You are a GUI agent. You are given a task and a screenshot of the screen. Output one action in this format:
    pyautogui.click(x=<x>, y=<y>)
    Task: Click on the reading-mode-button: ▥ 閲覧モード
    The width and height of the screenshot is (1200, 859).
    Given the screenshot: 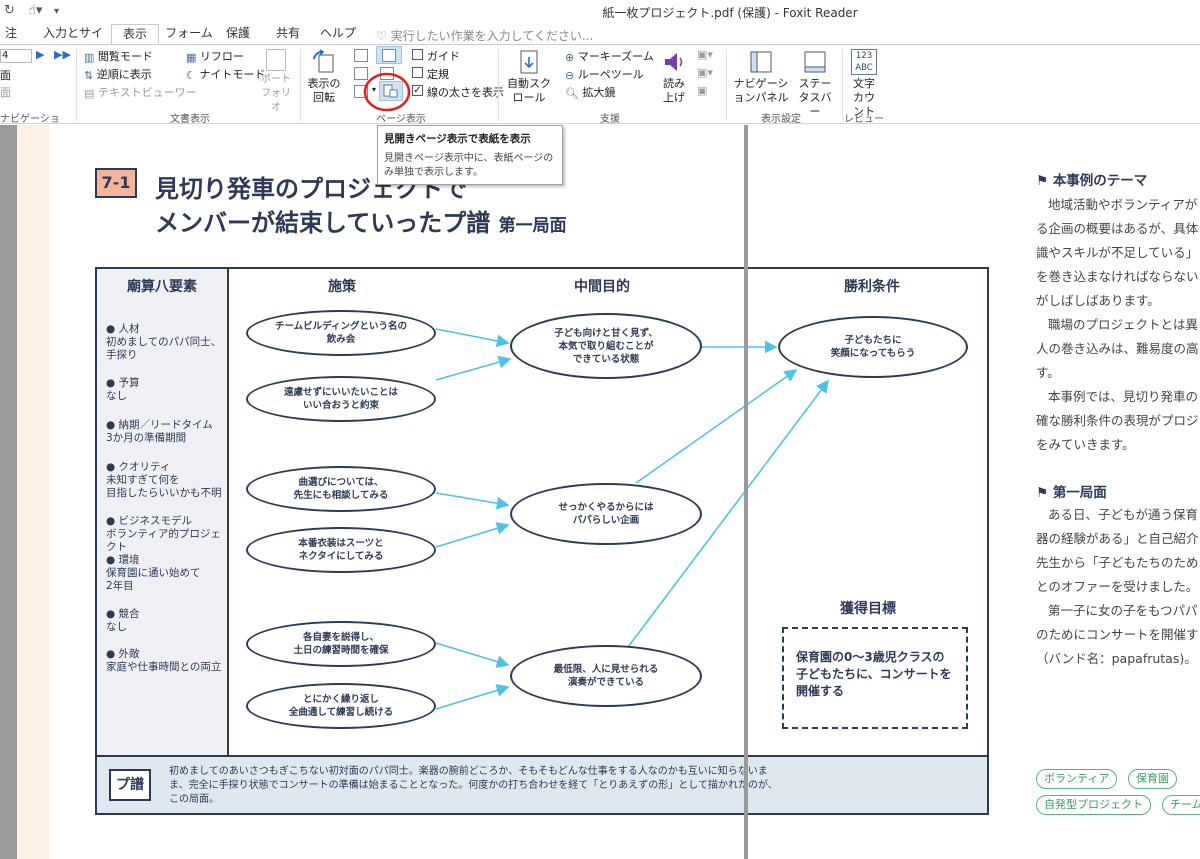 What is the action you would take?
    pyautogui.click(x=118, y=56)
    